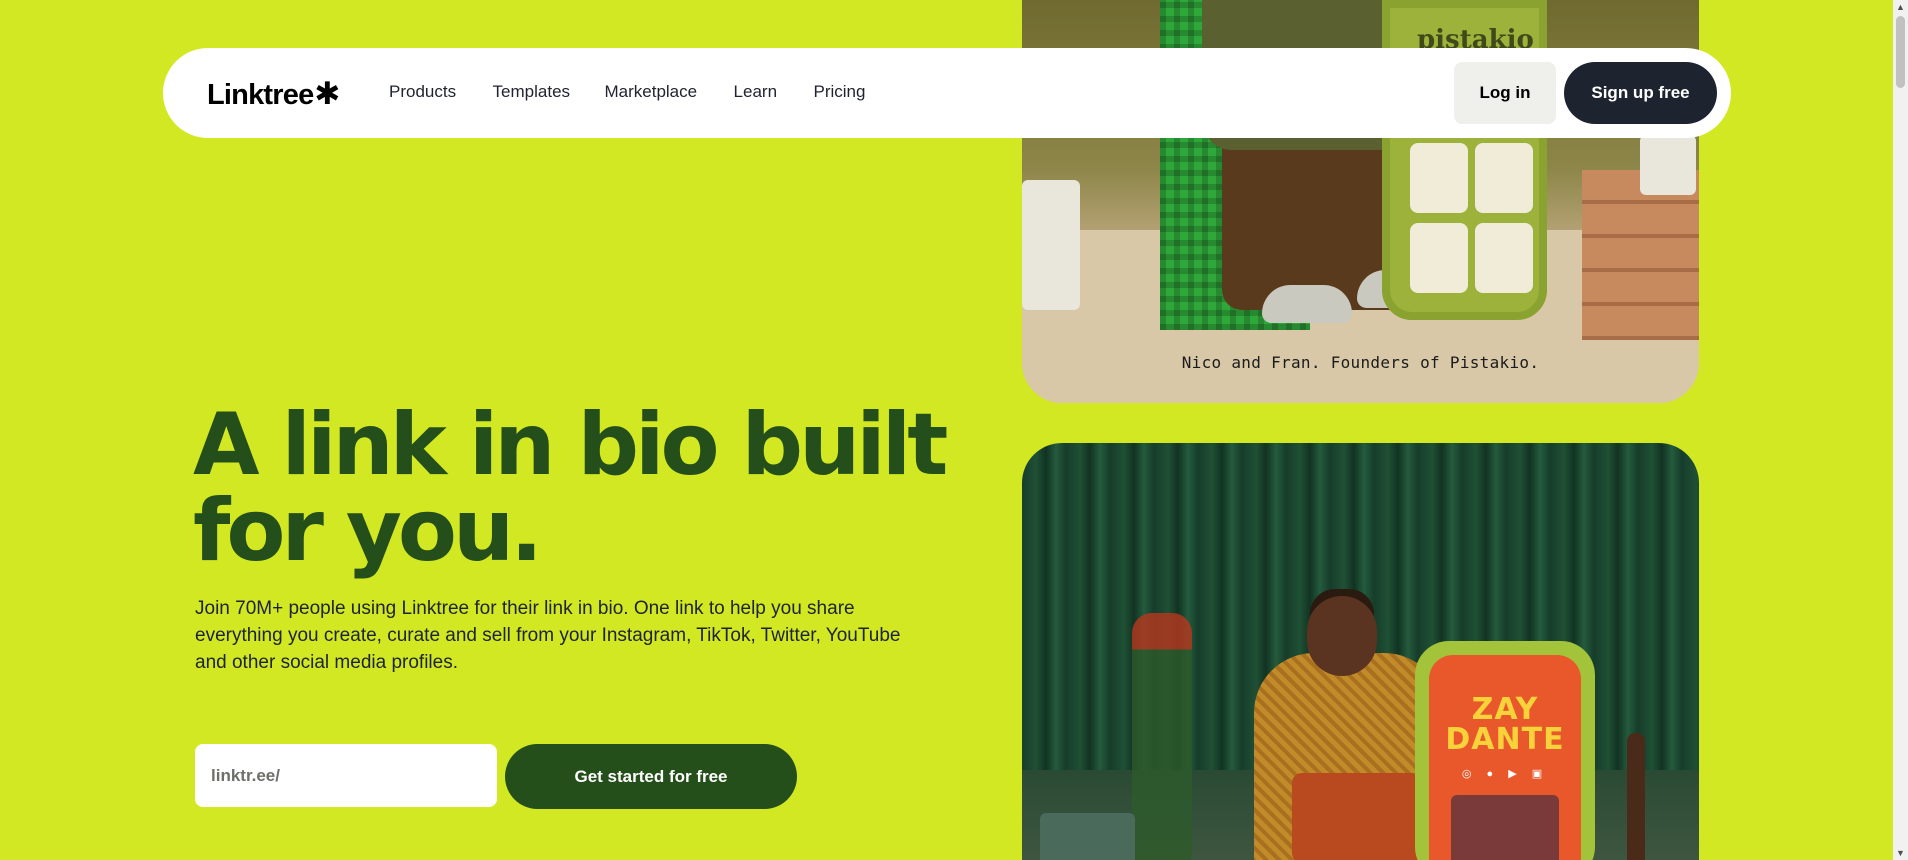 This screenshot has height=860, width=1908. I want to click on hero-title: A link in bio built for you., so click(573, 488).